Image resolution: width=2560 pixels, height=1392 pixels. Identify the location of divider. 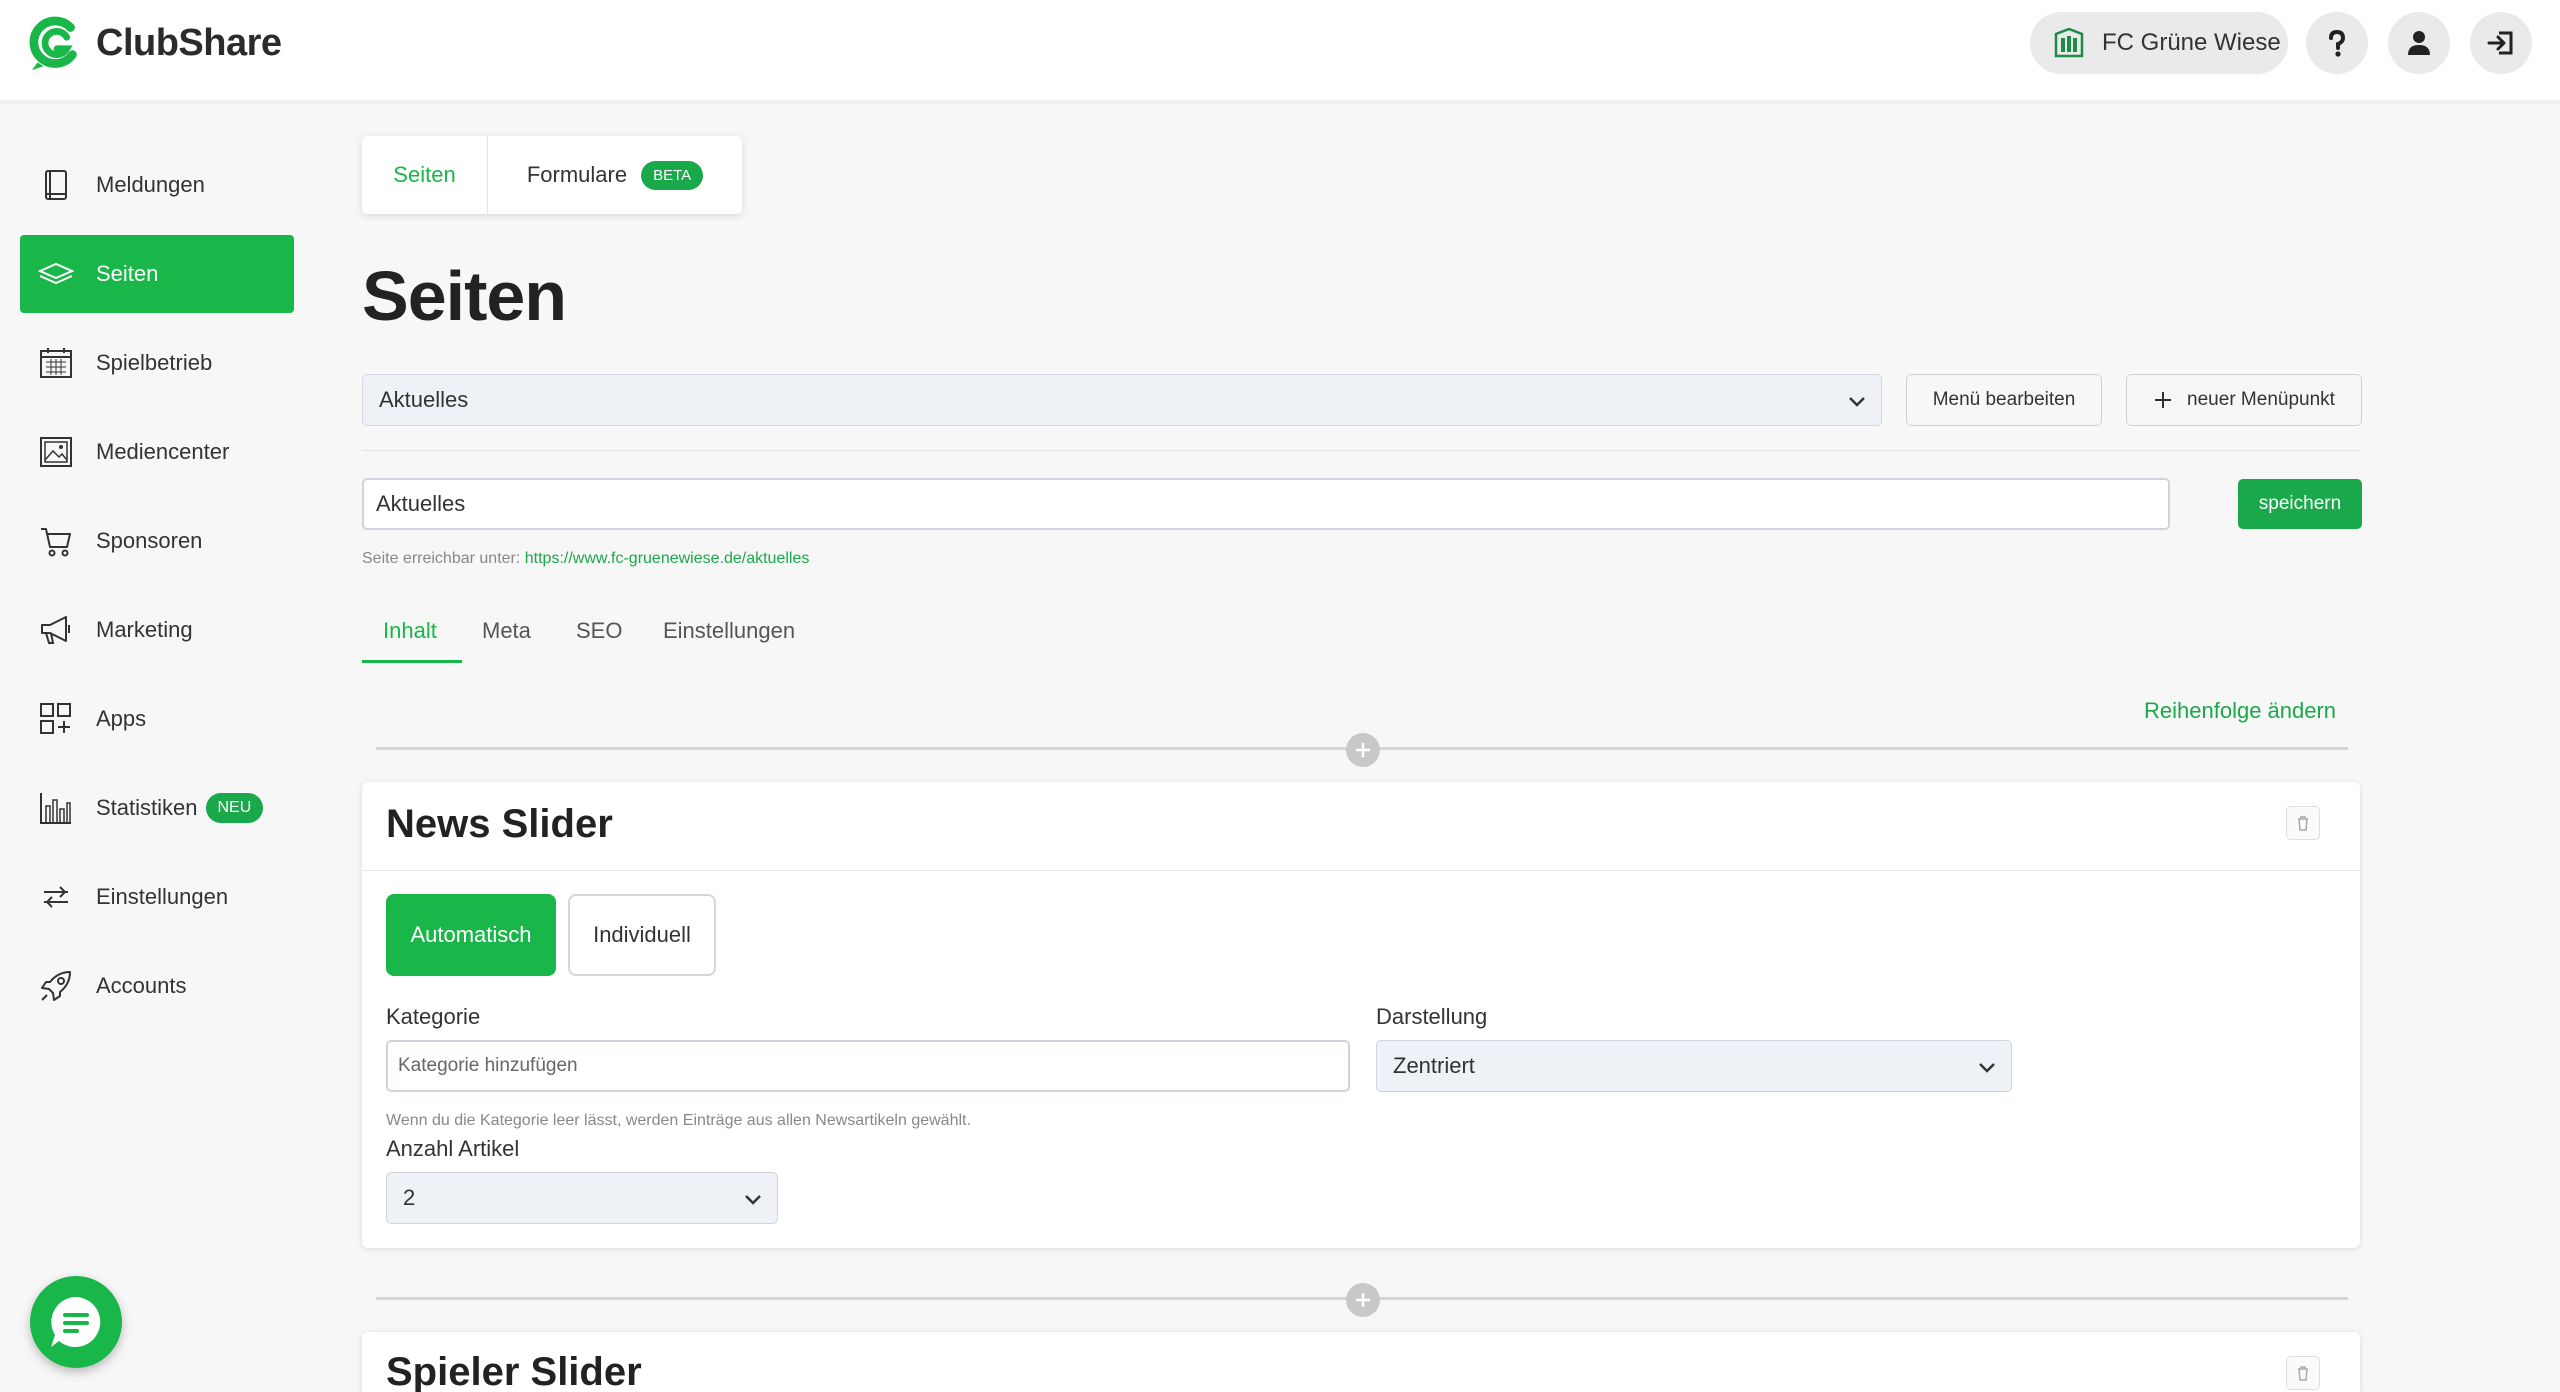
(1361, 450).